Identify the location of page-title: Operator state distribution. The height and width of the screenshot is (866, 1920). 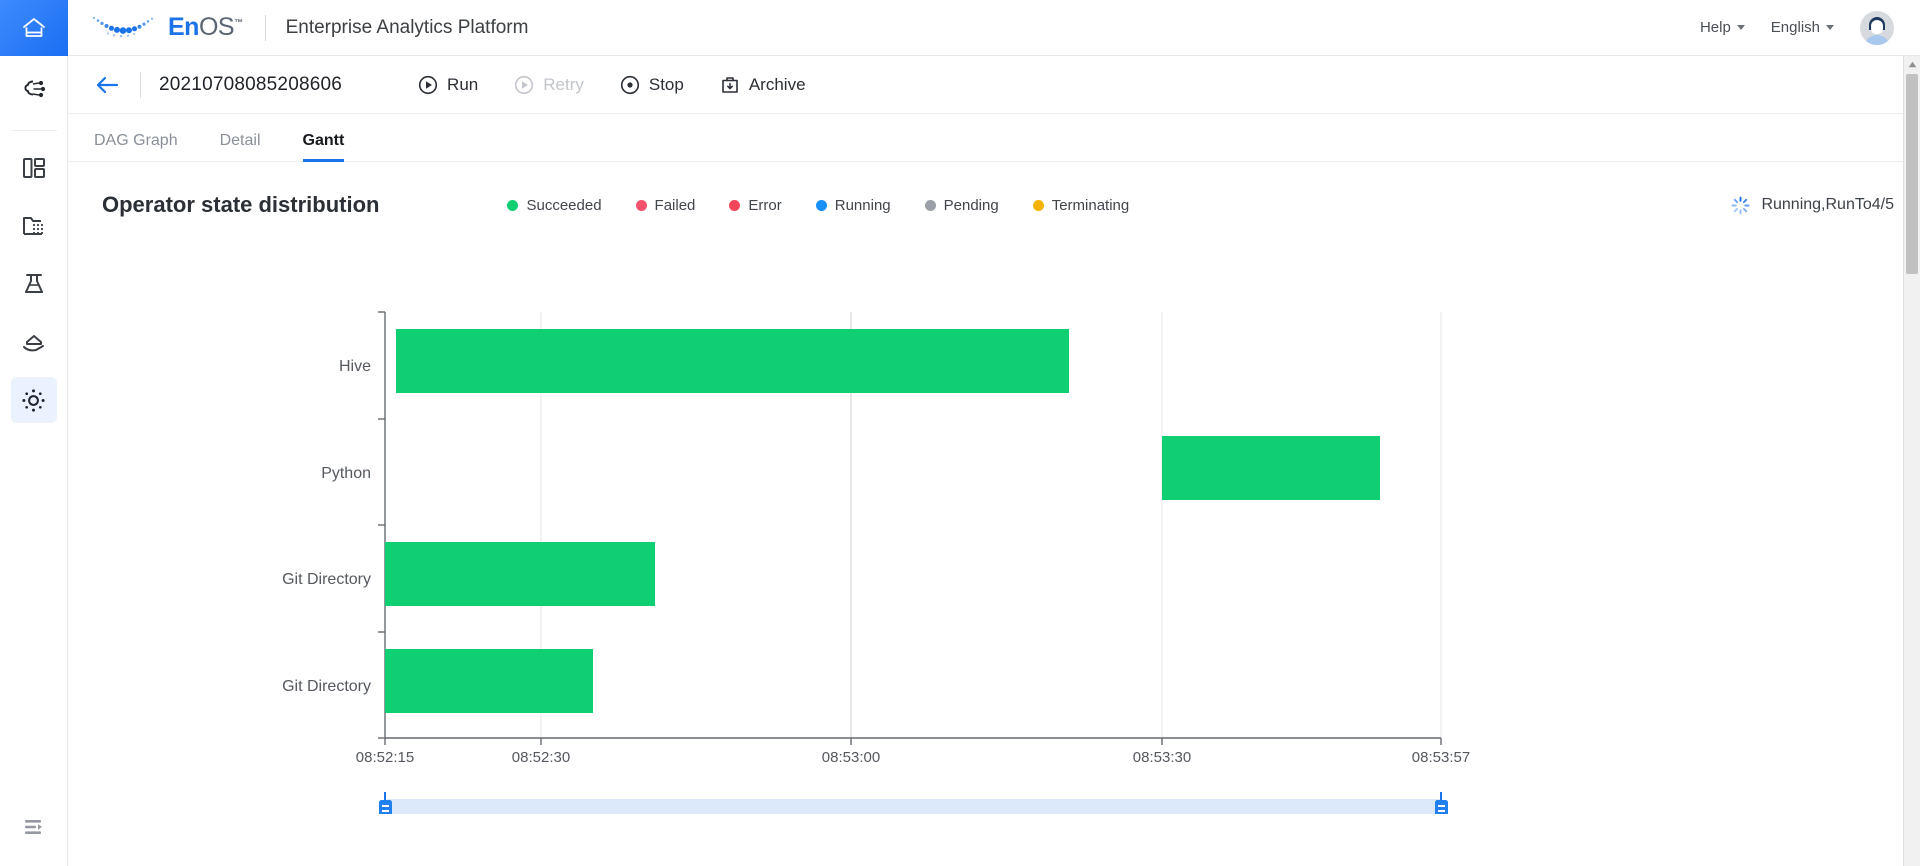
(241, 204).